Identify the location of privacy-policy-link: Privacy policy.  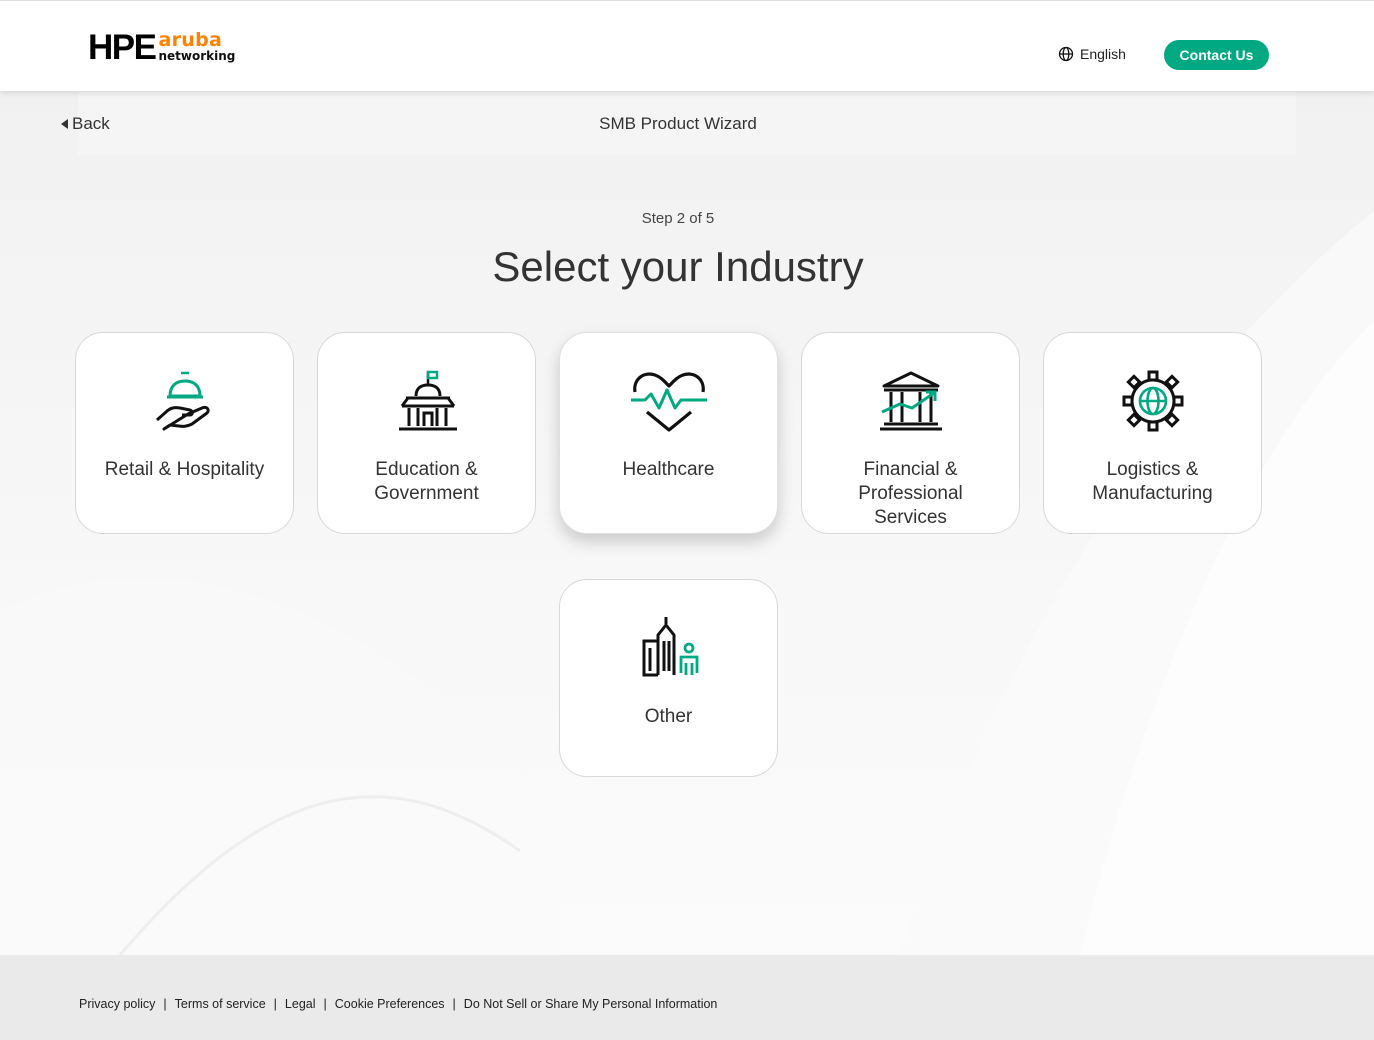
(117, 1004).